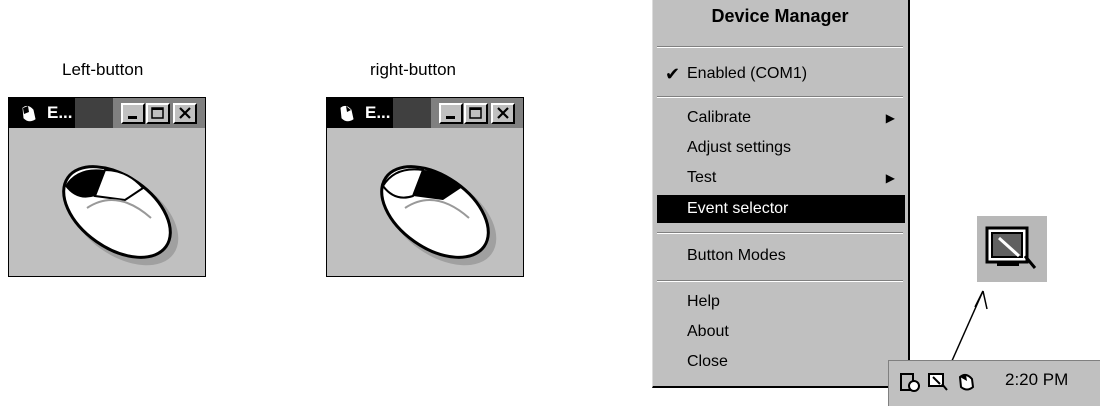 The image size is (1100, 406). Describe the element at coordinates (736, 255) in the screenshot. I see `menu-item-label: Button Modes` at that location.